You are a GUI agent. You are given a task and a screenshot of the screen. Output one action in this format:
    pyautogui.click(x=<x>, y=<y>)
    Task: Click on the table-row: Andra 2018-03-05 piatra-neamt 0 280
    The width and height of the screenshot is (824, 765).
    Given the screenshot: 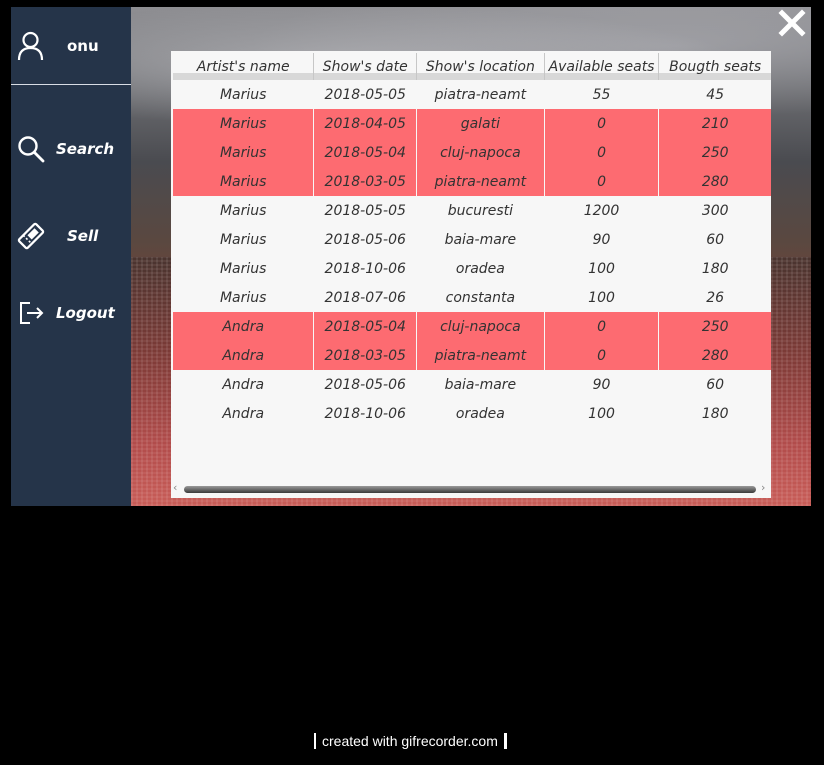 What is the action you would take?
    pyautogui.click(x=472, y=355)
    